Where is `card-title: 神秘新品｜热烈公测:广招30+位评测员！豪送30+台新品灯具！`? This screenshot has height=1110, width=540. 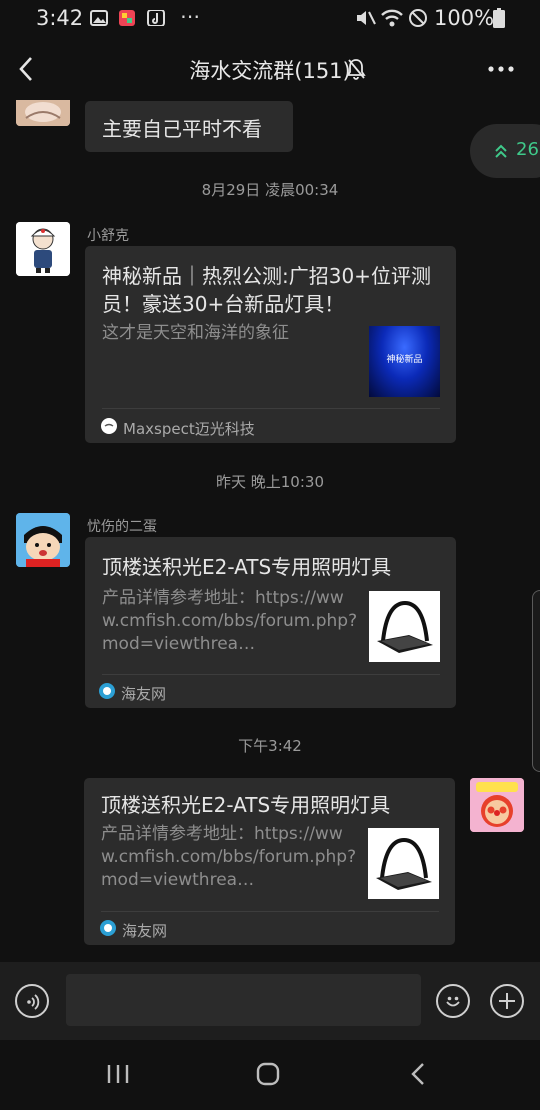
card-title: 神秘新品｜热烈公测:广招30+位评测员！豪送30+台新品灯具！ is located at coordinates (266, 290).